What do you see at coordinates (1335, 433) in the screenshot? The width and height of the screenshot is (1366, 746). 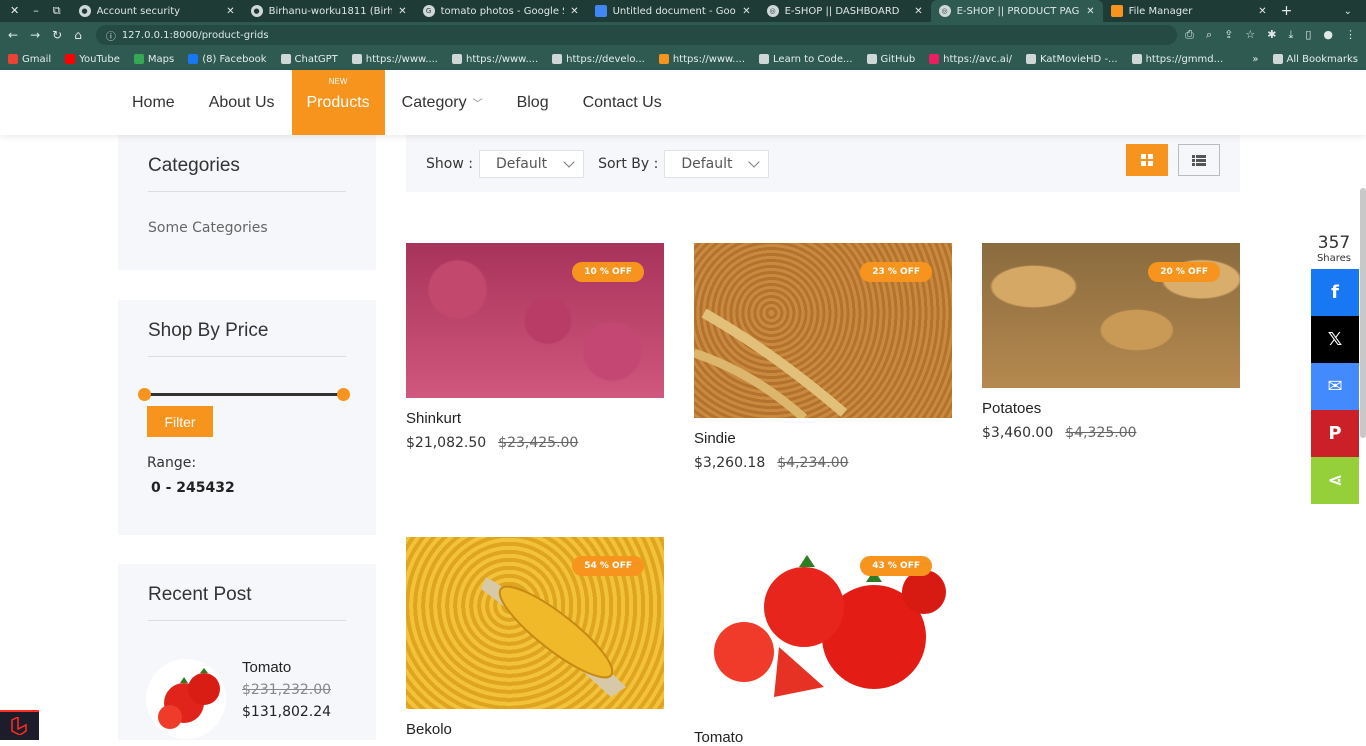 I see `pinterest-share-button: P` at bounding box center [1335, 433].